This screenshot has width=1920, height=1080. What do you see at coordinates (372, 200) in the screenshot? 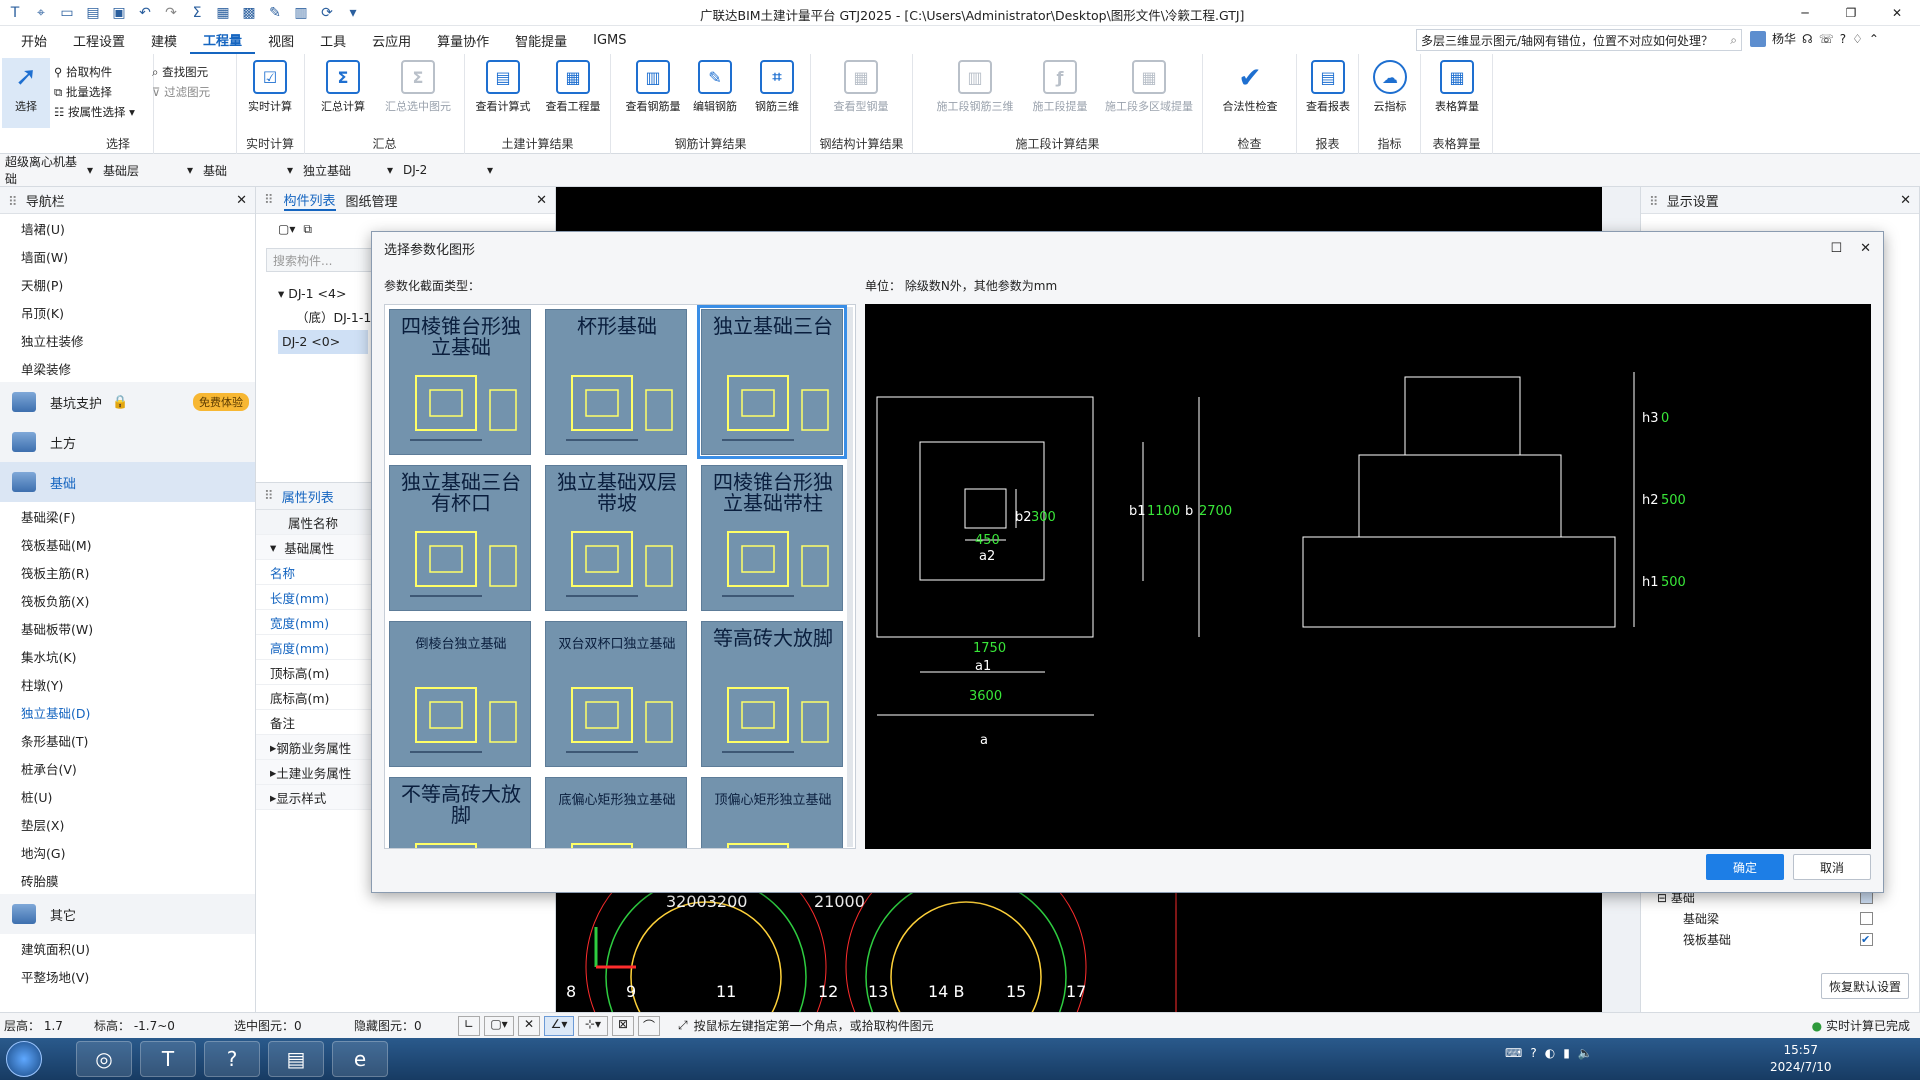
I see `tab-drawing-manage: 图纸管理` at bounding box center [372, 200].